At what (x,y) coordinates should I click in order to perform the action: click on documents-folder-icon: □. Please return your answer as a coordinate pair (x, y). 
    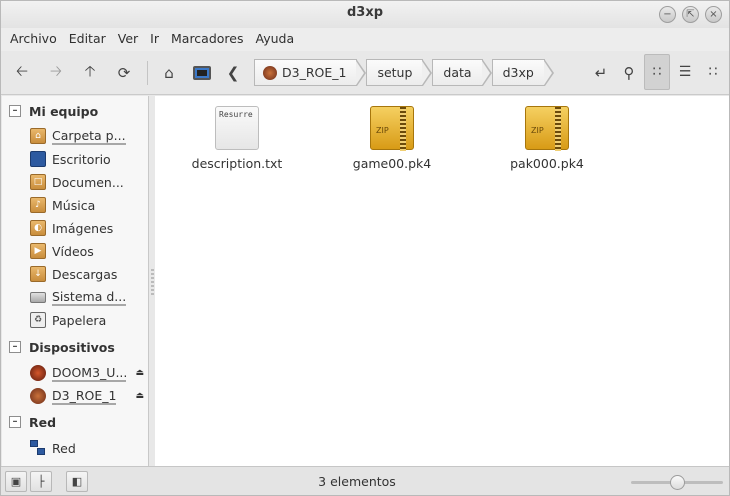
    Looking at the image, I should click on (38, 182).